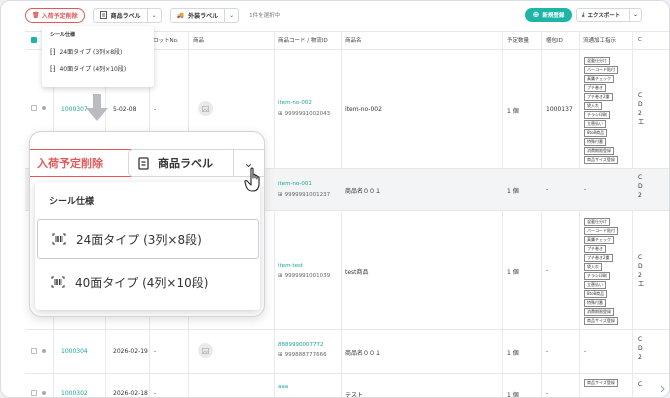 The width and height of the screenshot is (670, 398). I want to click on row-id-link: 1000304, so click(74, 351).